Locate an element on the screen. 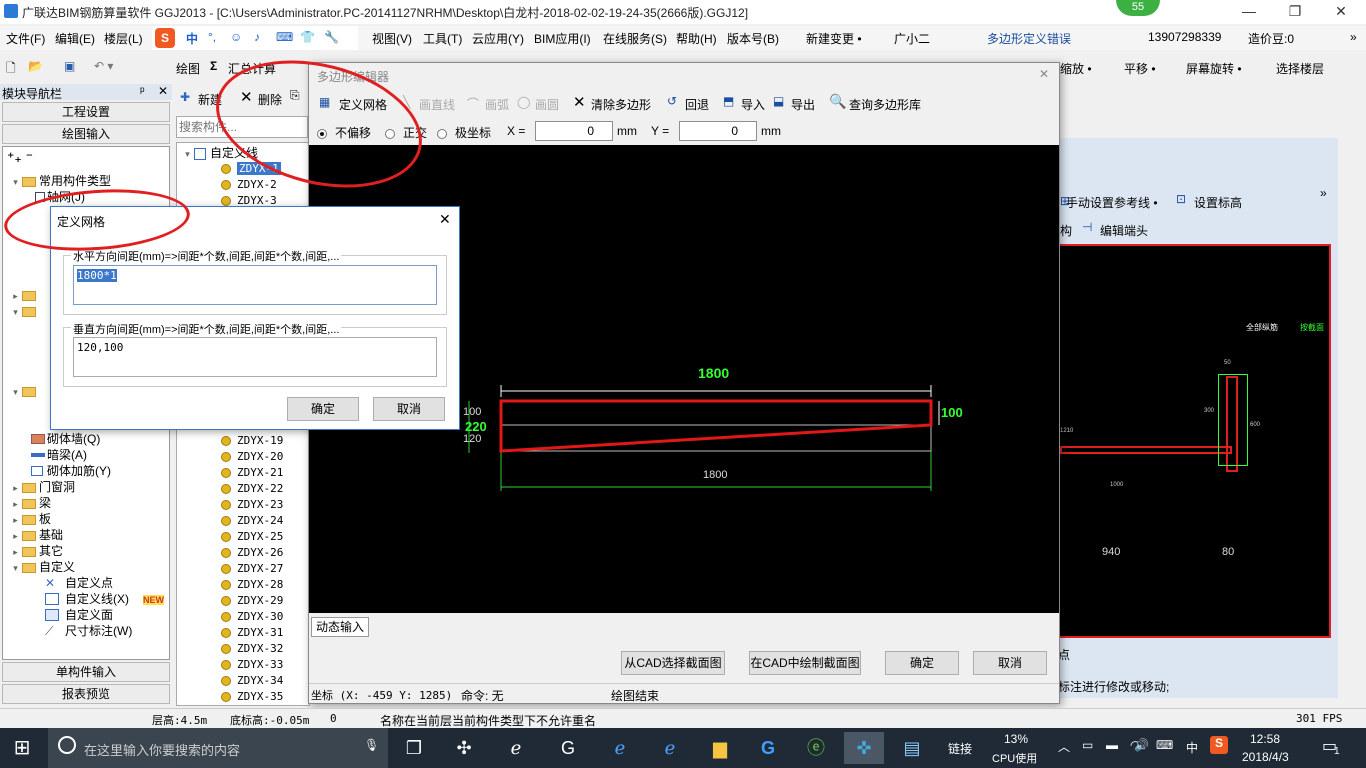 This screenshot has height=768, width=1366. ggj-app-icon: G is located at coordinates (768, 748).